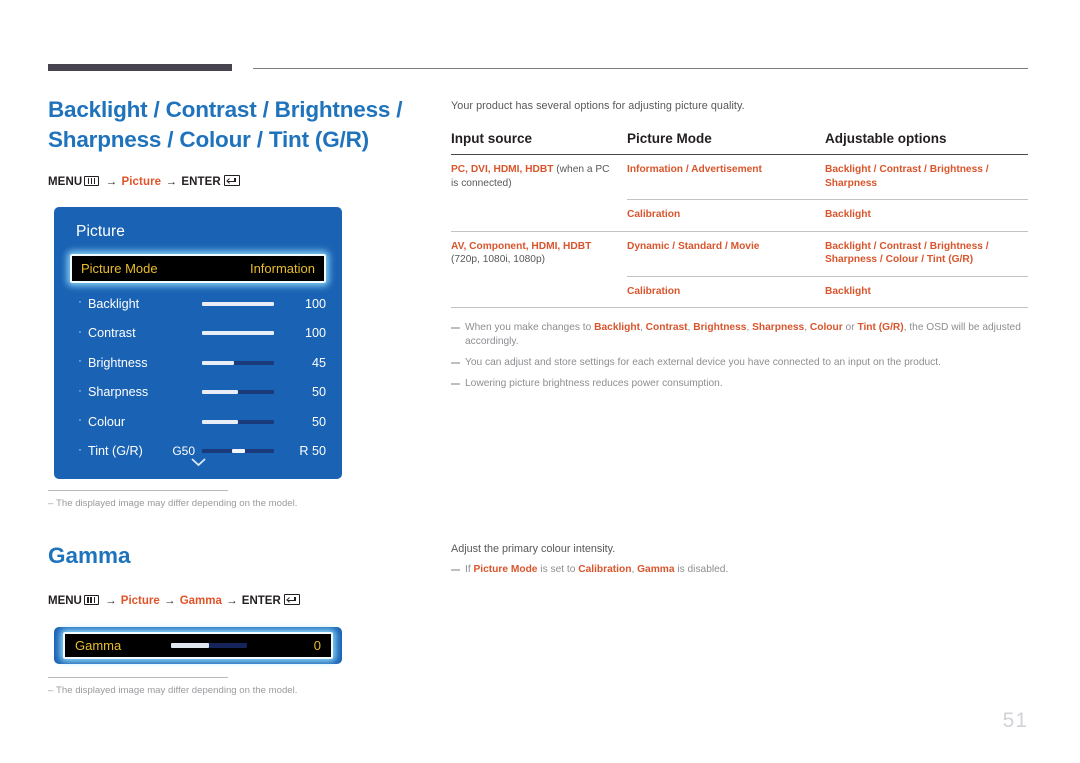 The width and height of the screenshot is (1080, 763). I want to click on arrow-1: →, so click(111, 601).